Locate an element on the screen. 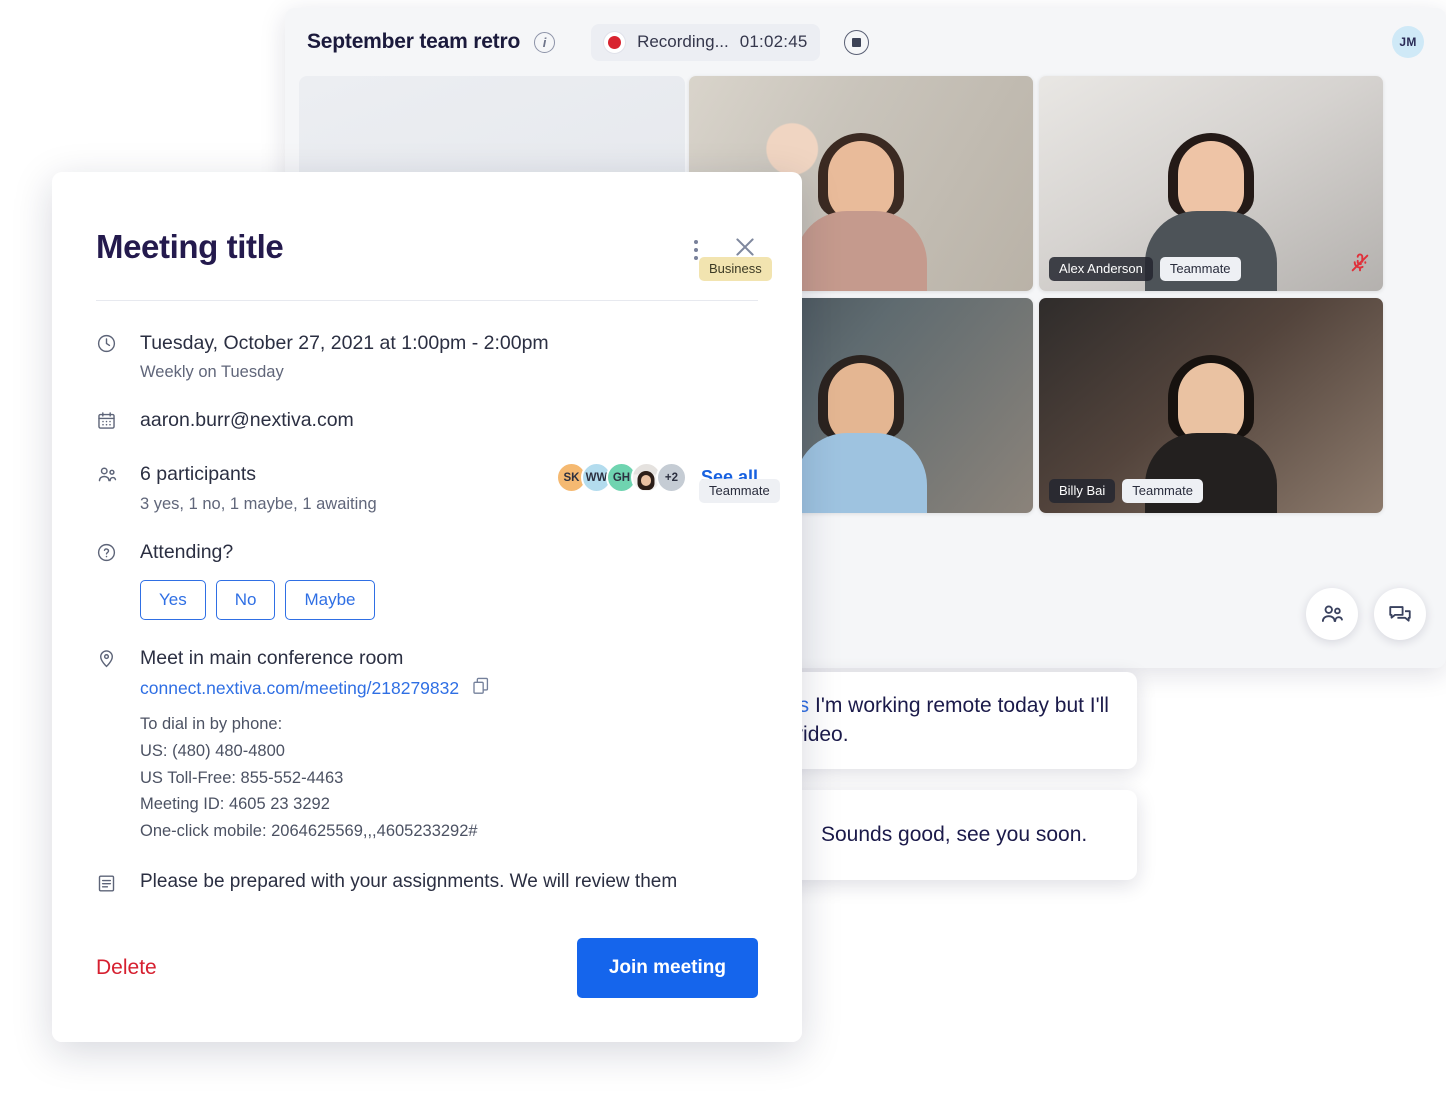 The height and width of the screenshot is (1107, 1446). meeting-location: Meet in main conference room is located at coordinates (272, 657).